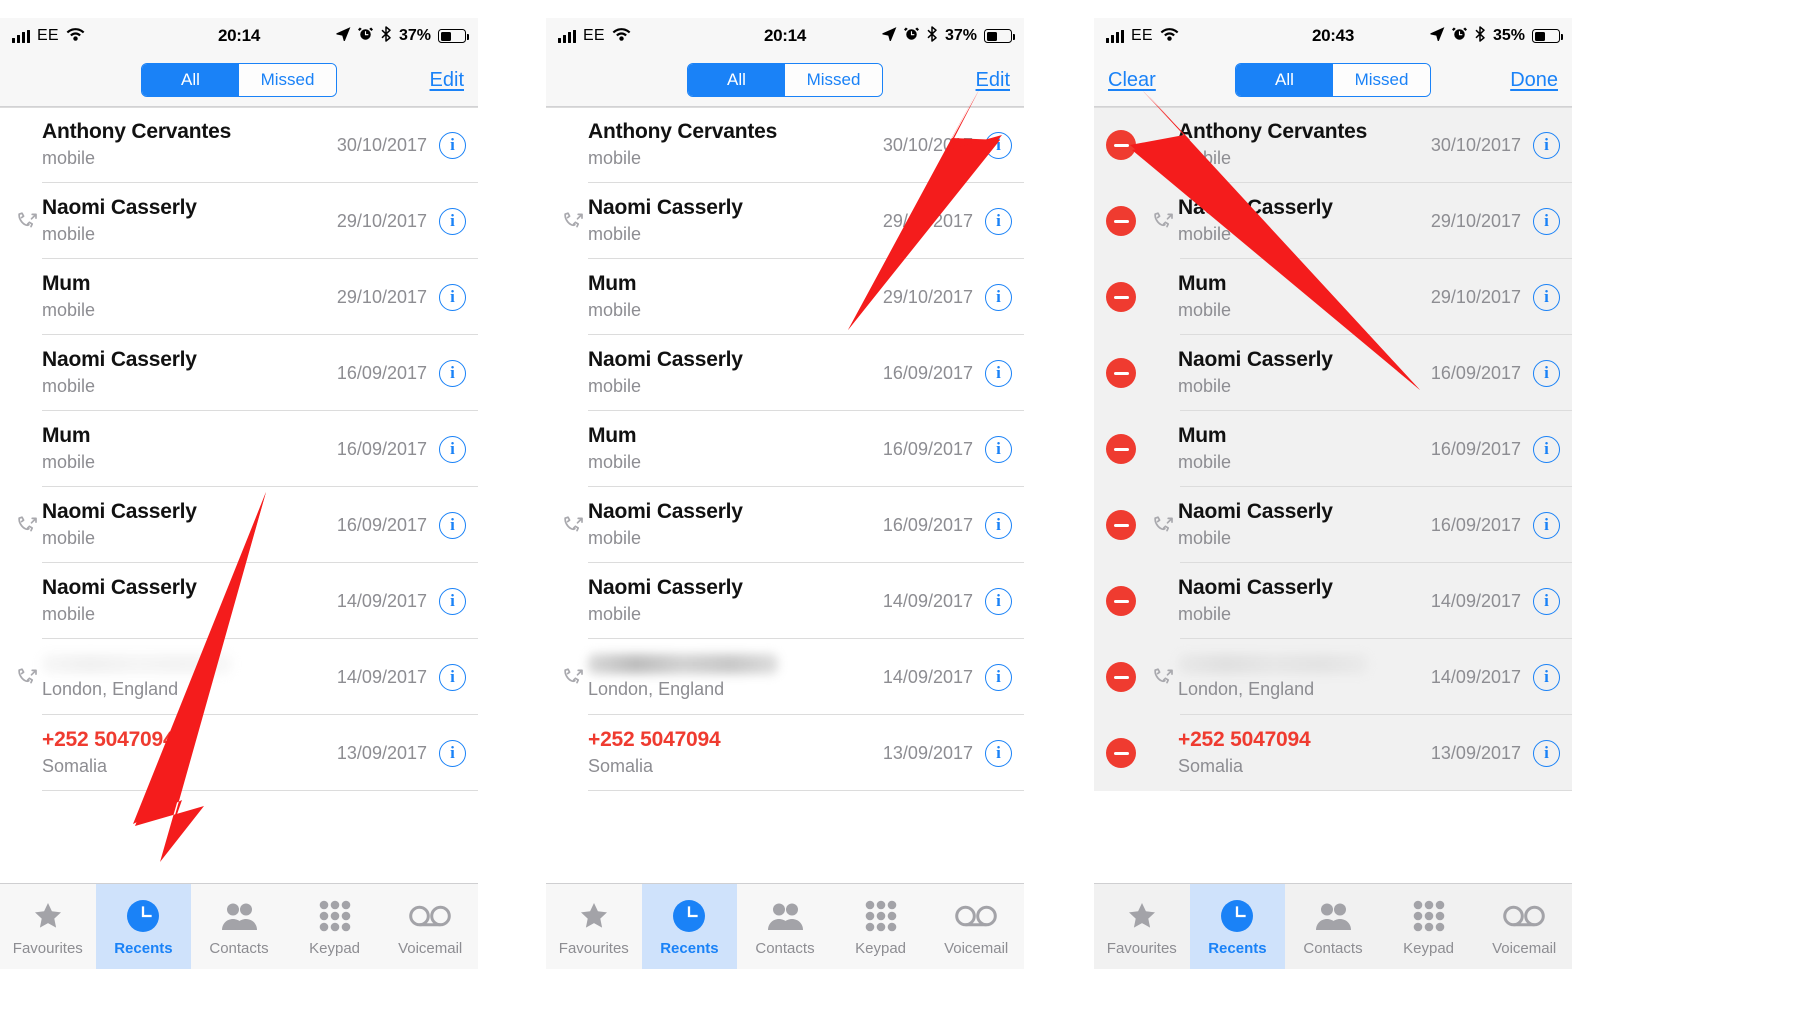 This screenshot has width=1800, height=1013. I want to click on contact-name: Mum, so click(66, 436).